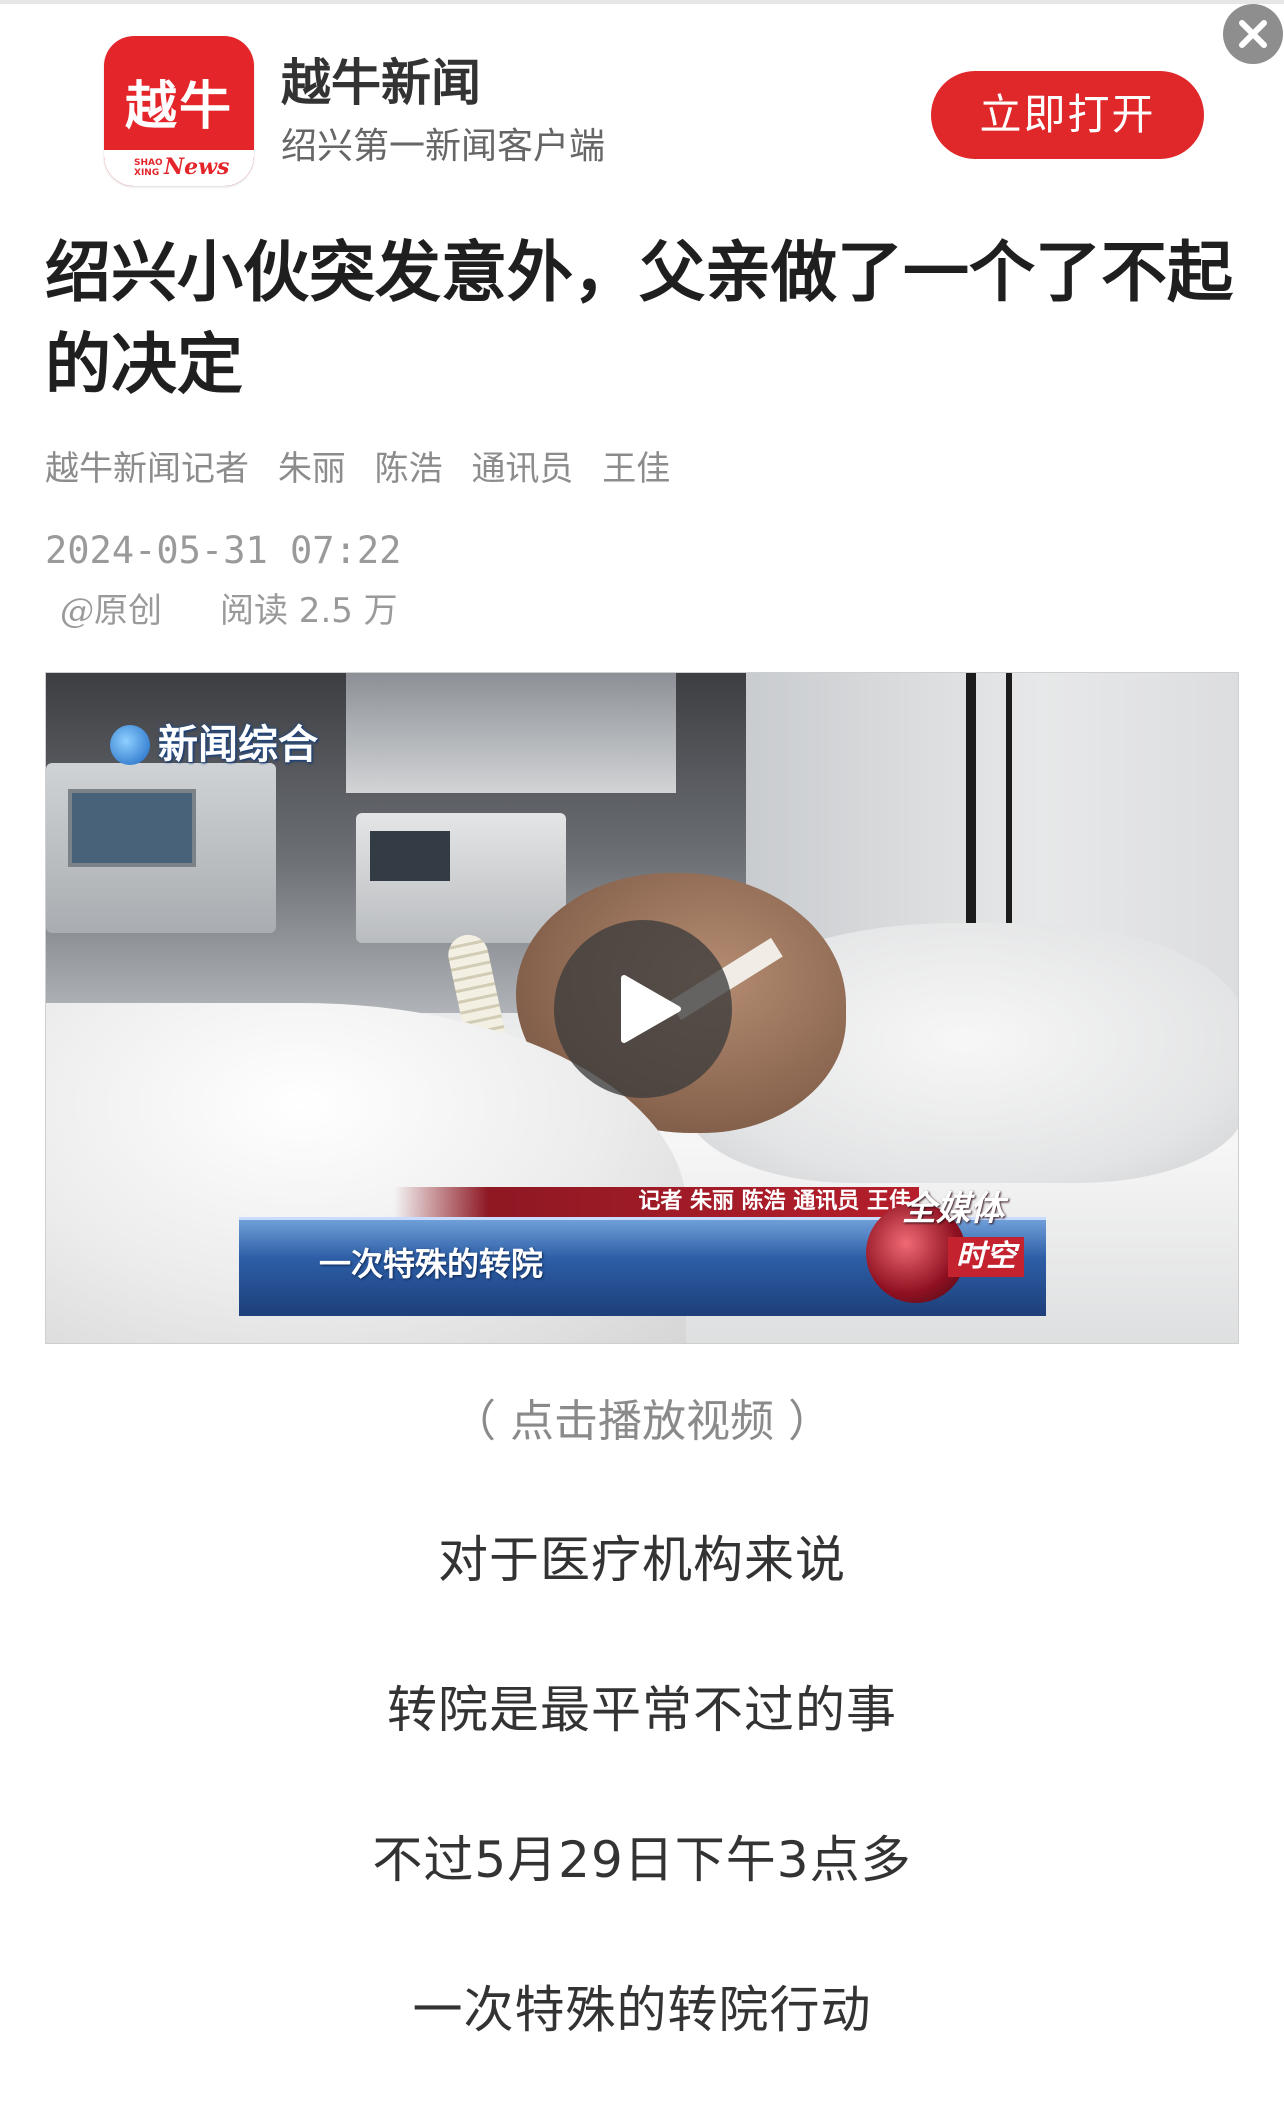 The width and height of the screenshot is (1284, 2116). I want to click on byline-correspondent: 王佳, so click(636, 469).